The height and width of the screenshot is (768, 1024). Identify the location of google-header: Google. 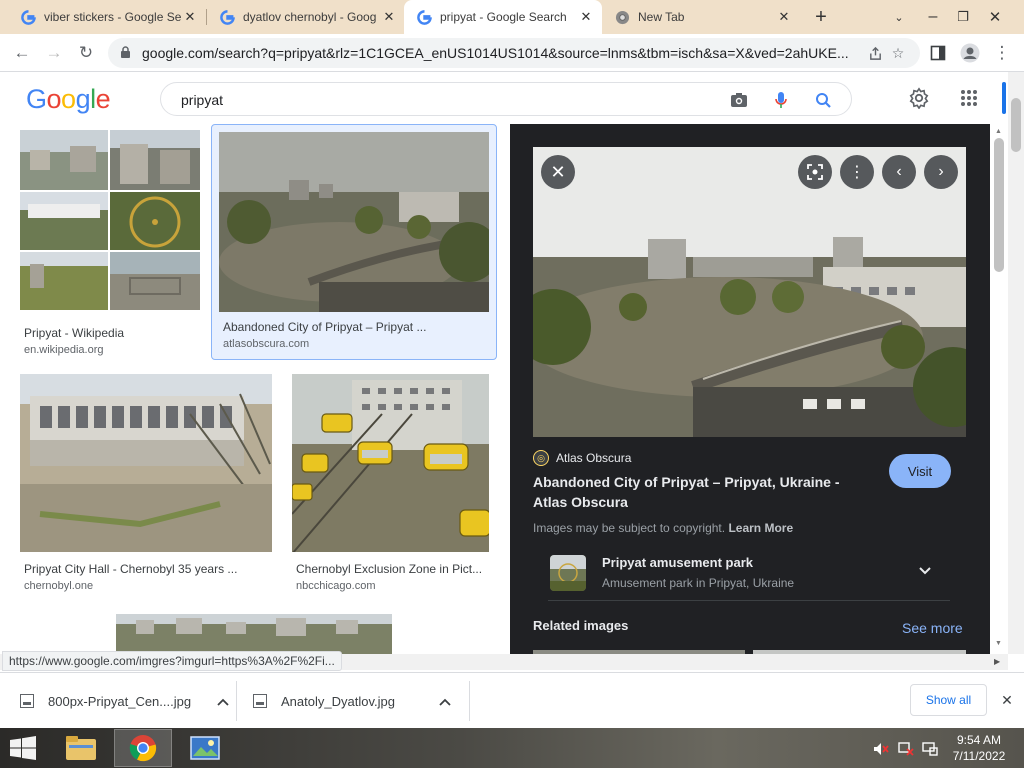
(504, 98).